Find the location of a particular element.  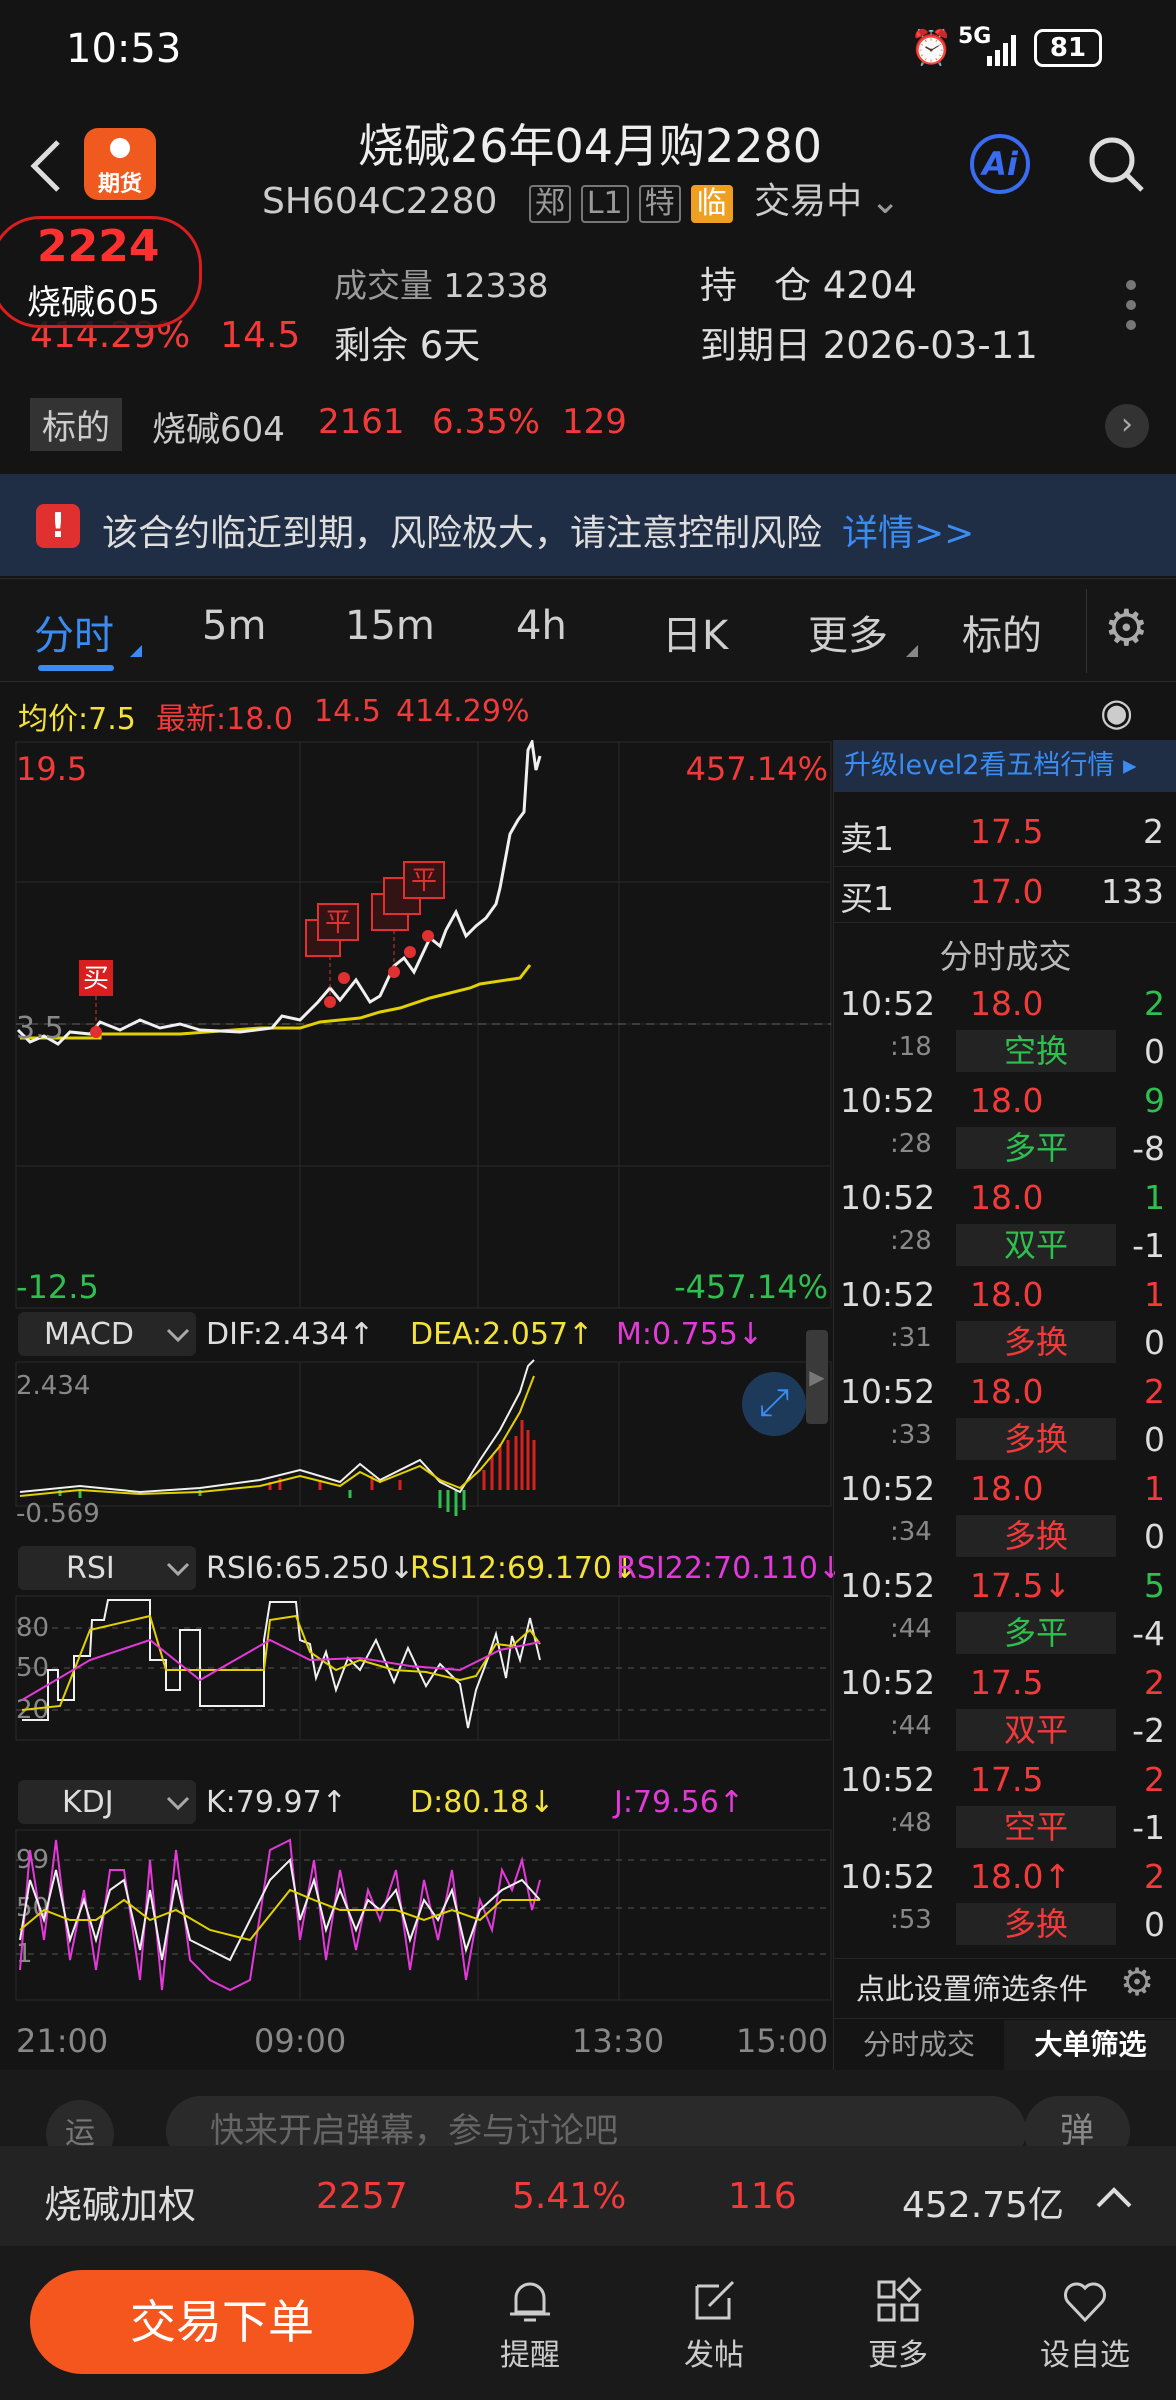

macd-dea: DEA:2.057↑ is located at coordinates (501, 1334).